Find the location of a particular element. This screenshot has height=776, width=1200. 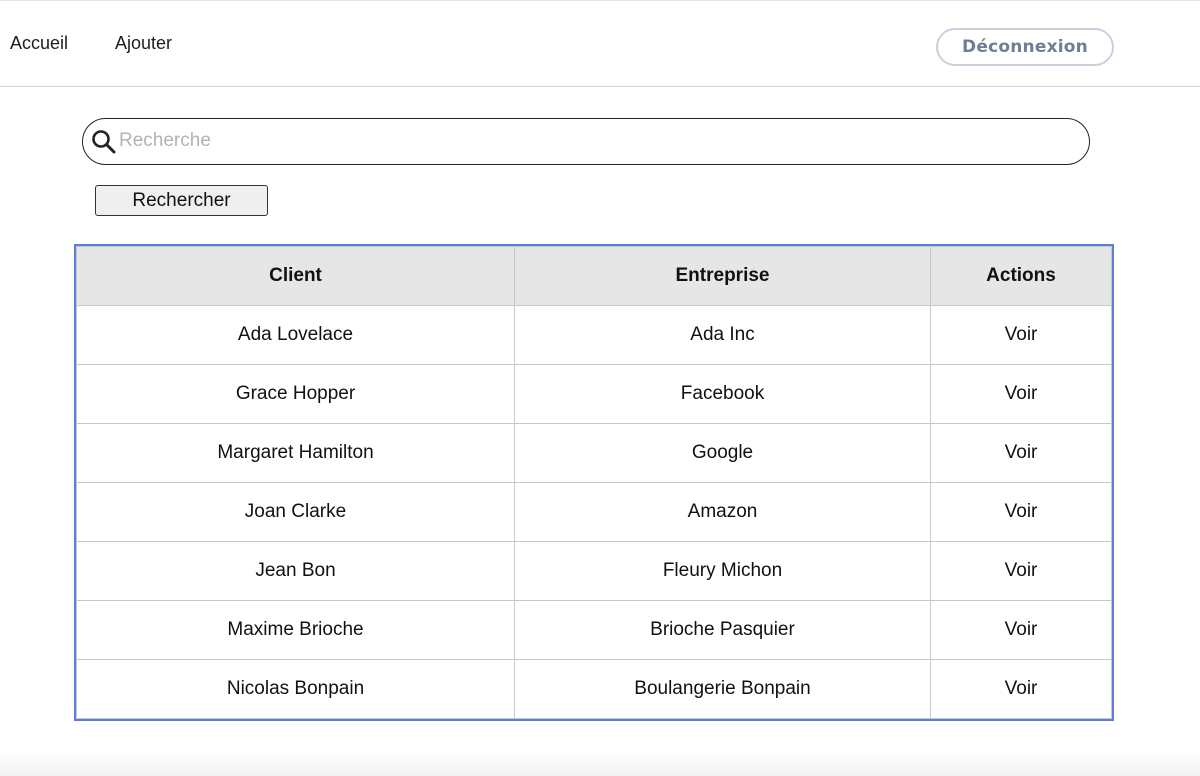

table-row: Grace Hopper Facebook Voir is located at coordinates (594, 394).